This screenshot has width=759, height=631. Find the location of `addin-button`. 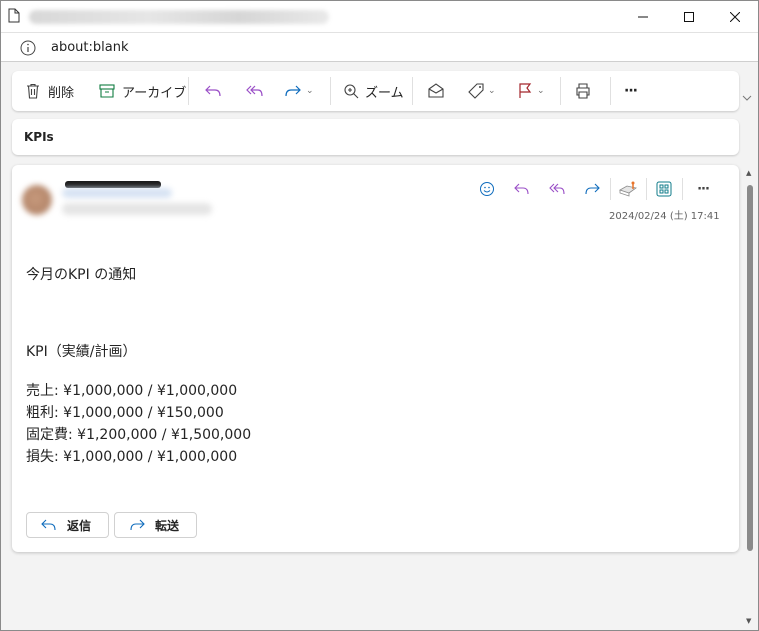

addin-button is located at coordinates (628, 189).